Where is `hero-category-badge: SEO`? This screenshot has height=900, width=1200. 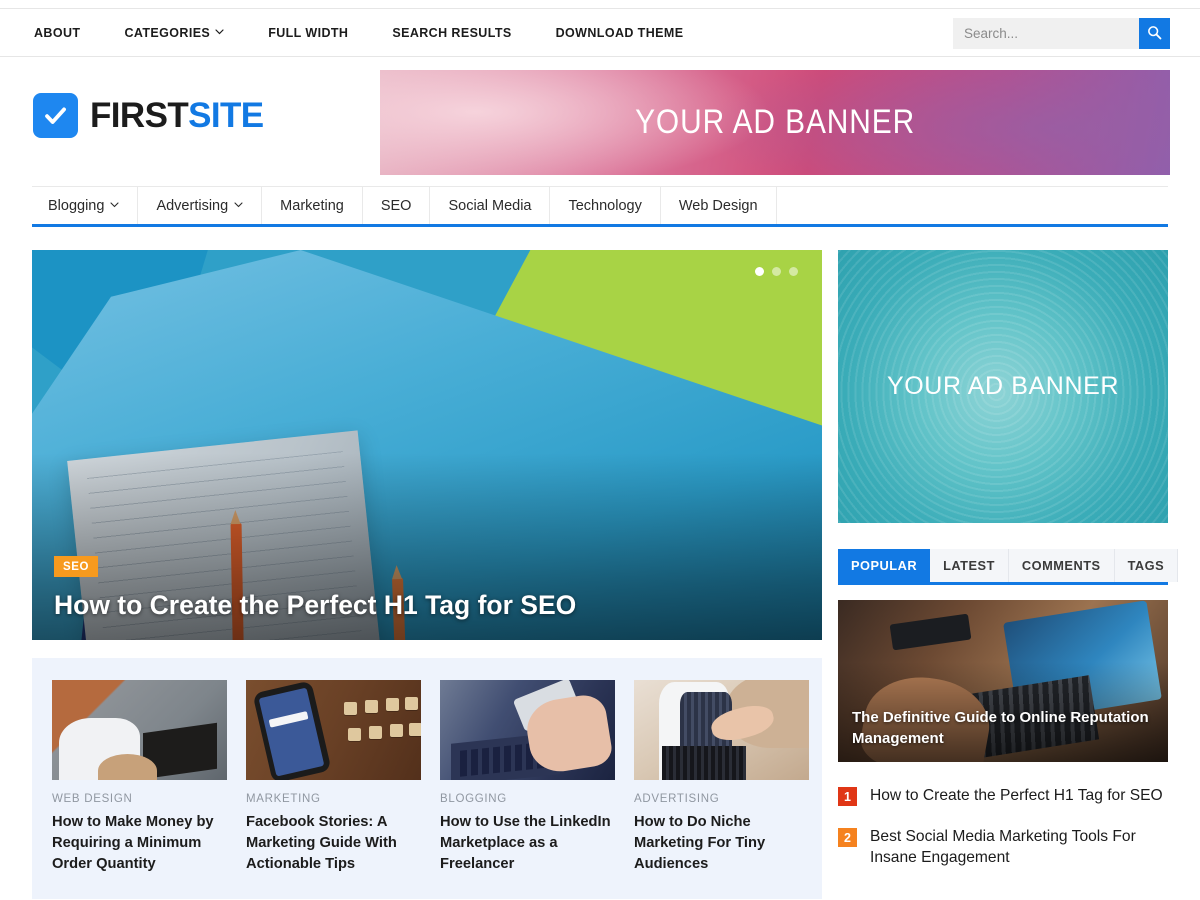 hero-category-badge: SEO is located at coordinates (76, 567).